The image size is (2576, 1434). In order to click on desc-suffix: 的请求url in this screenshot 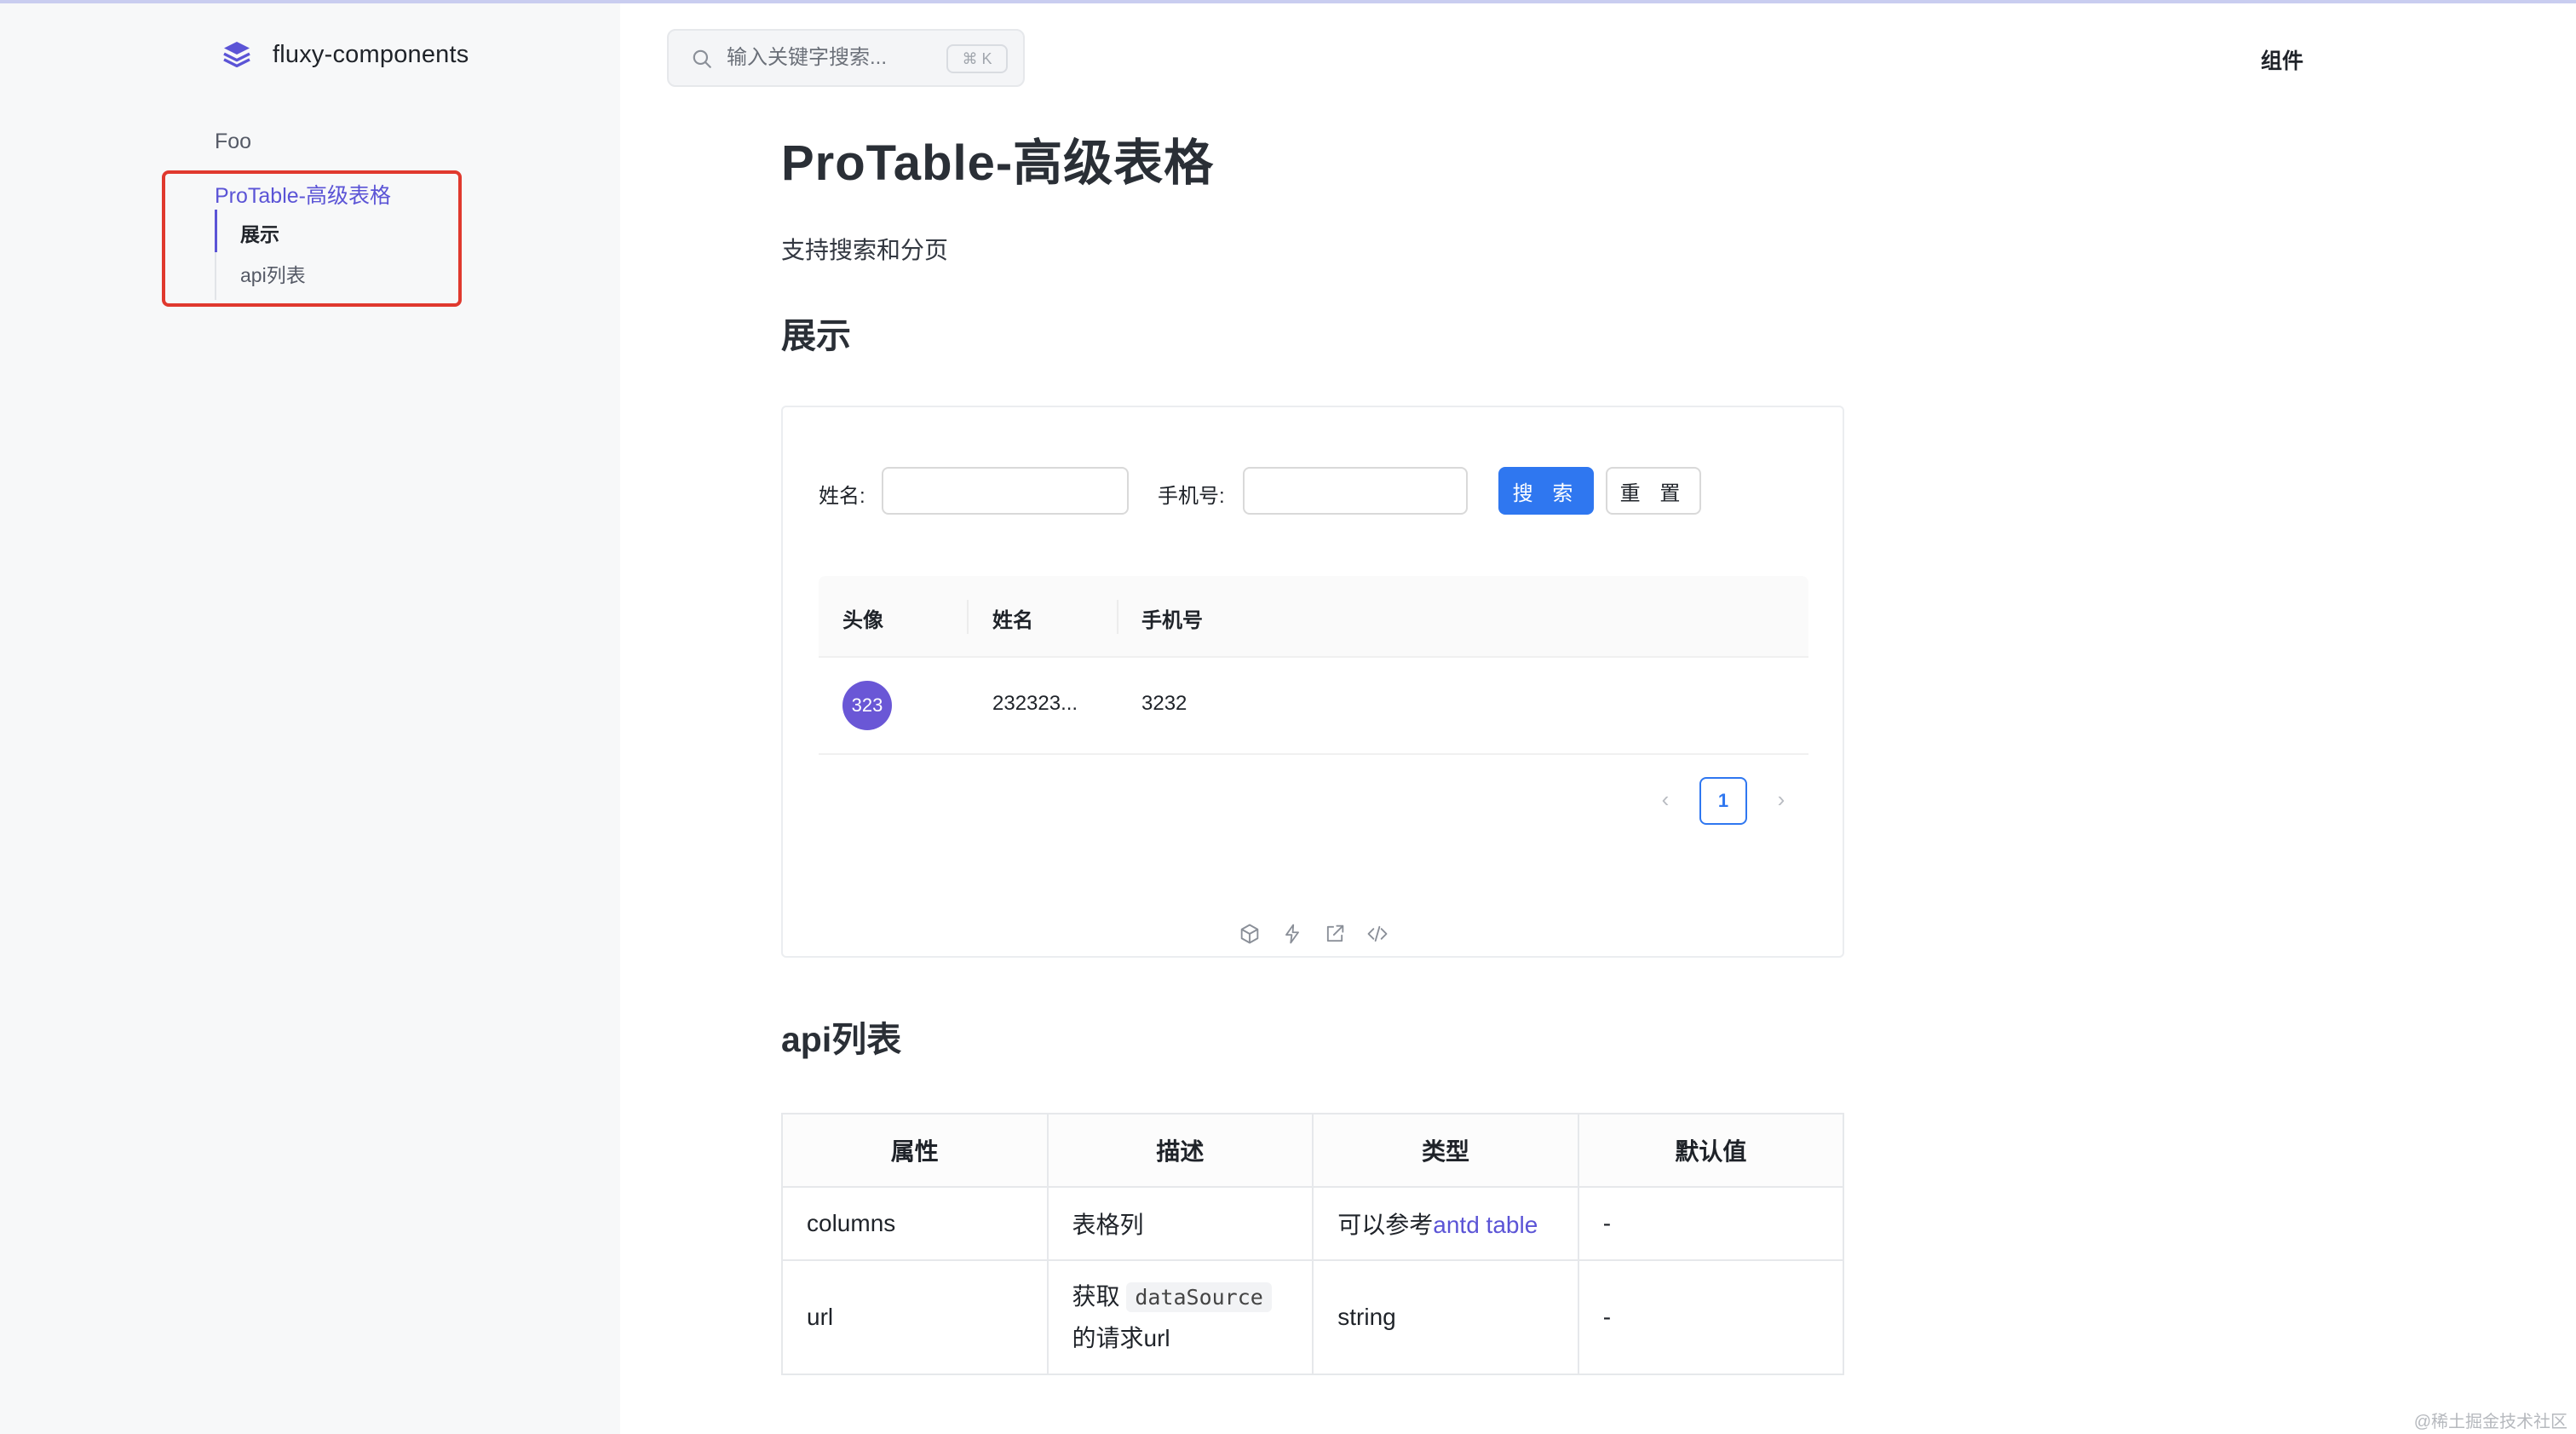, I will do `click(1121, 1337)`.